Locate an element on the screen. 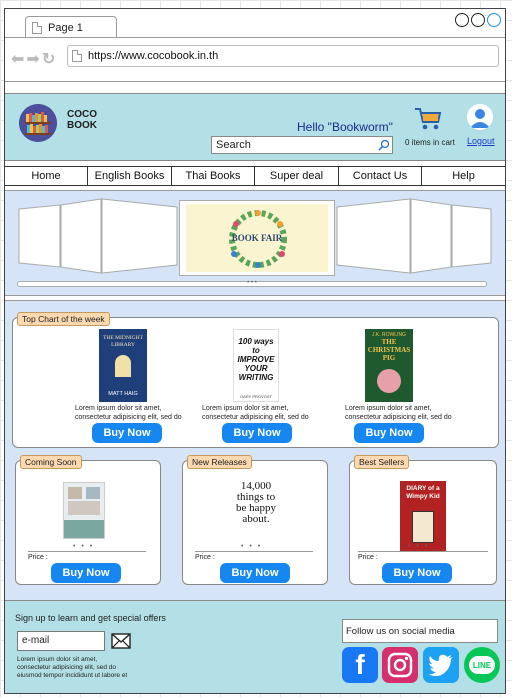  line-icon: LINE is located at coordinates (482, 665).